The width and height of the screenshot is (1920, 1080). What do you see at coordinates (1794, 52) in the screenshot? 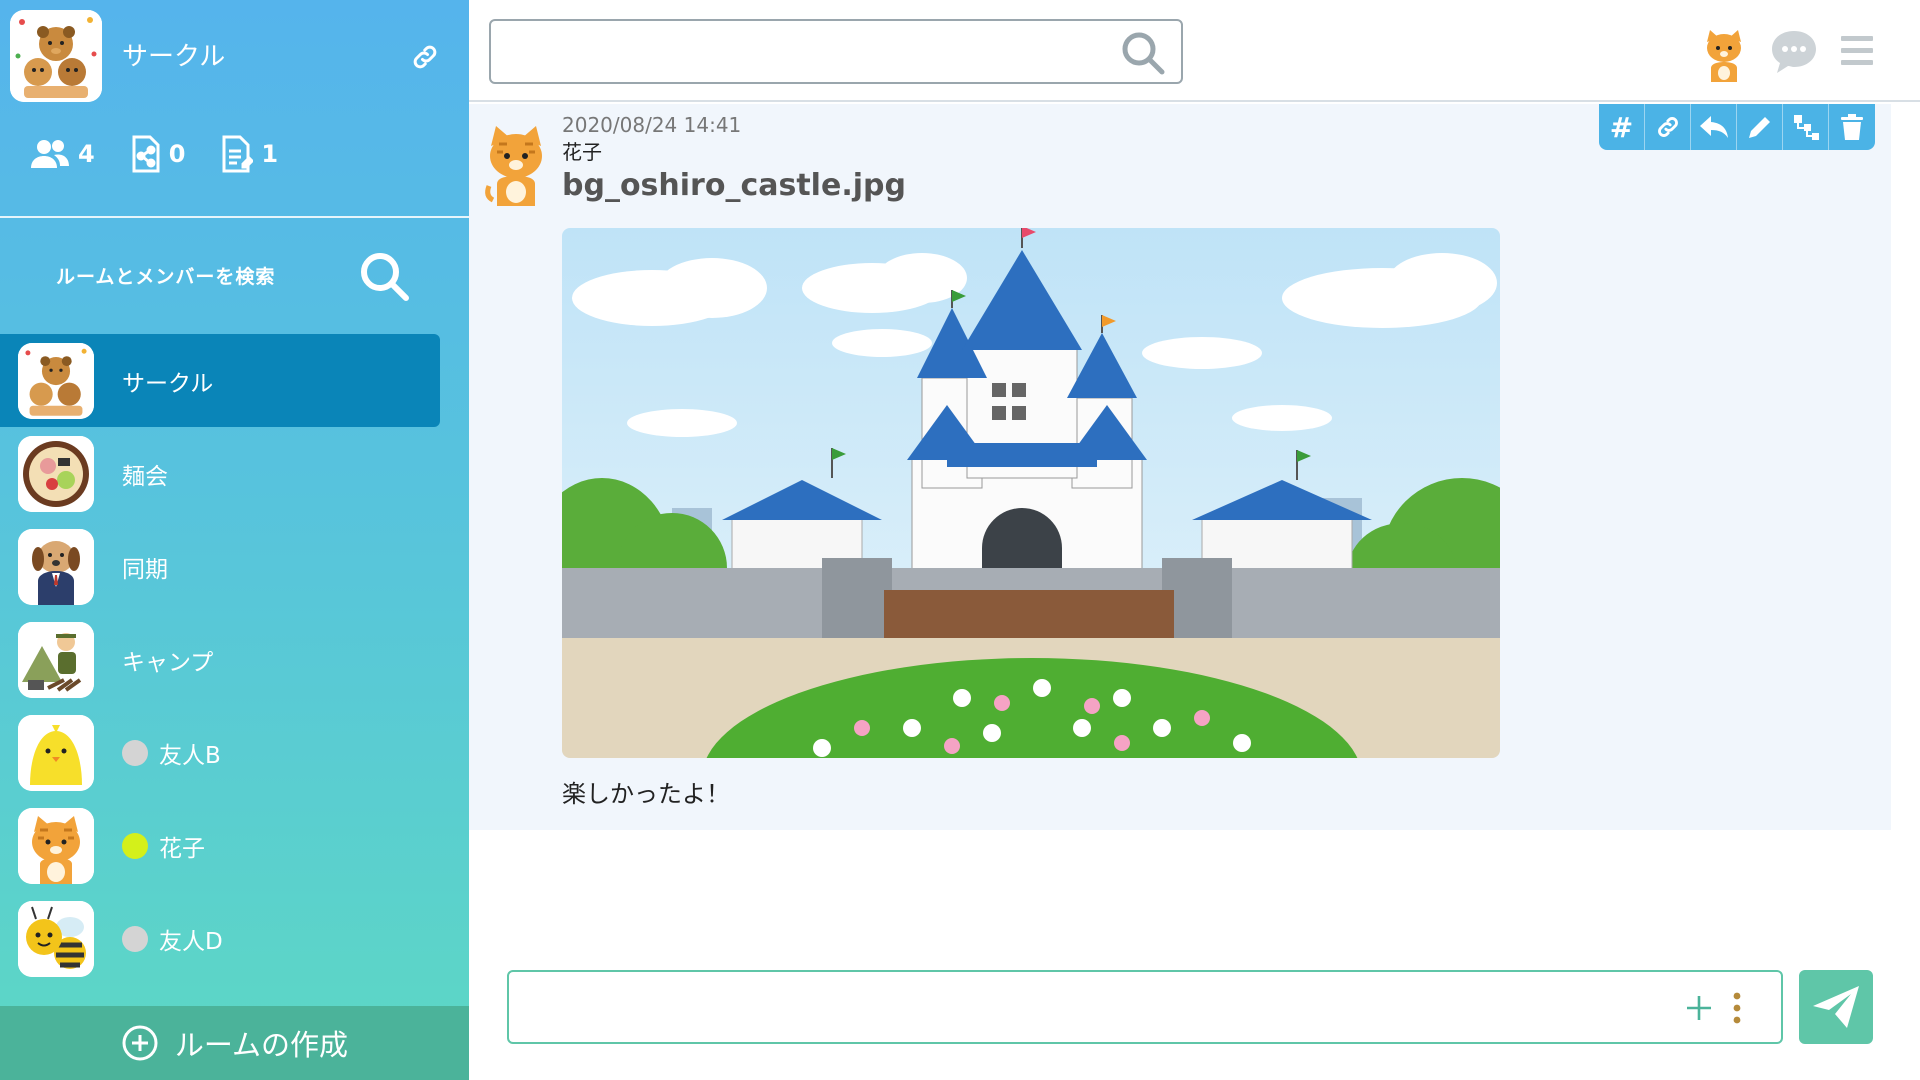
I see `chat-bubble-icon` at bounding box center [1794, 52].